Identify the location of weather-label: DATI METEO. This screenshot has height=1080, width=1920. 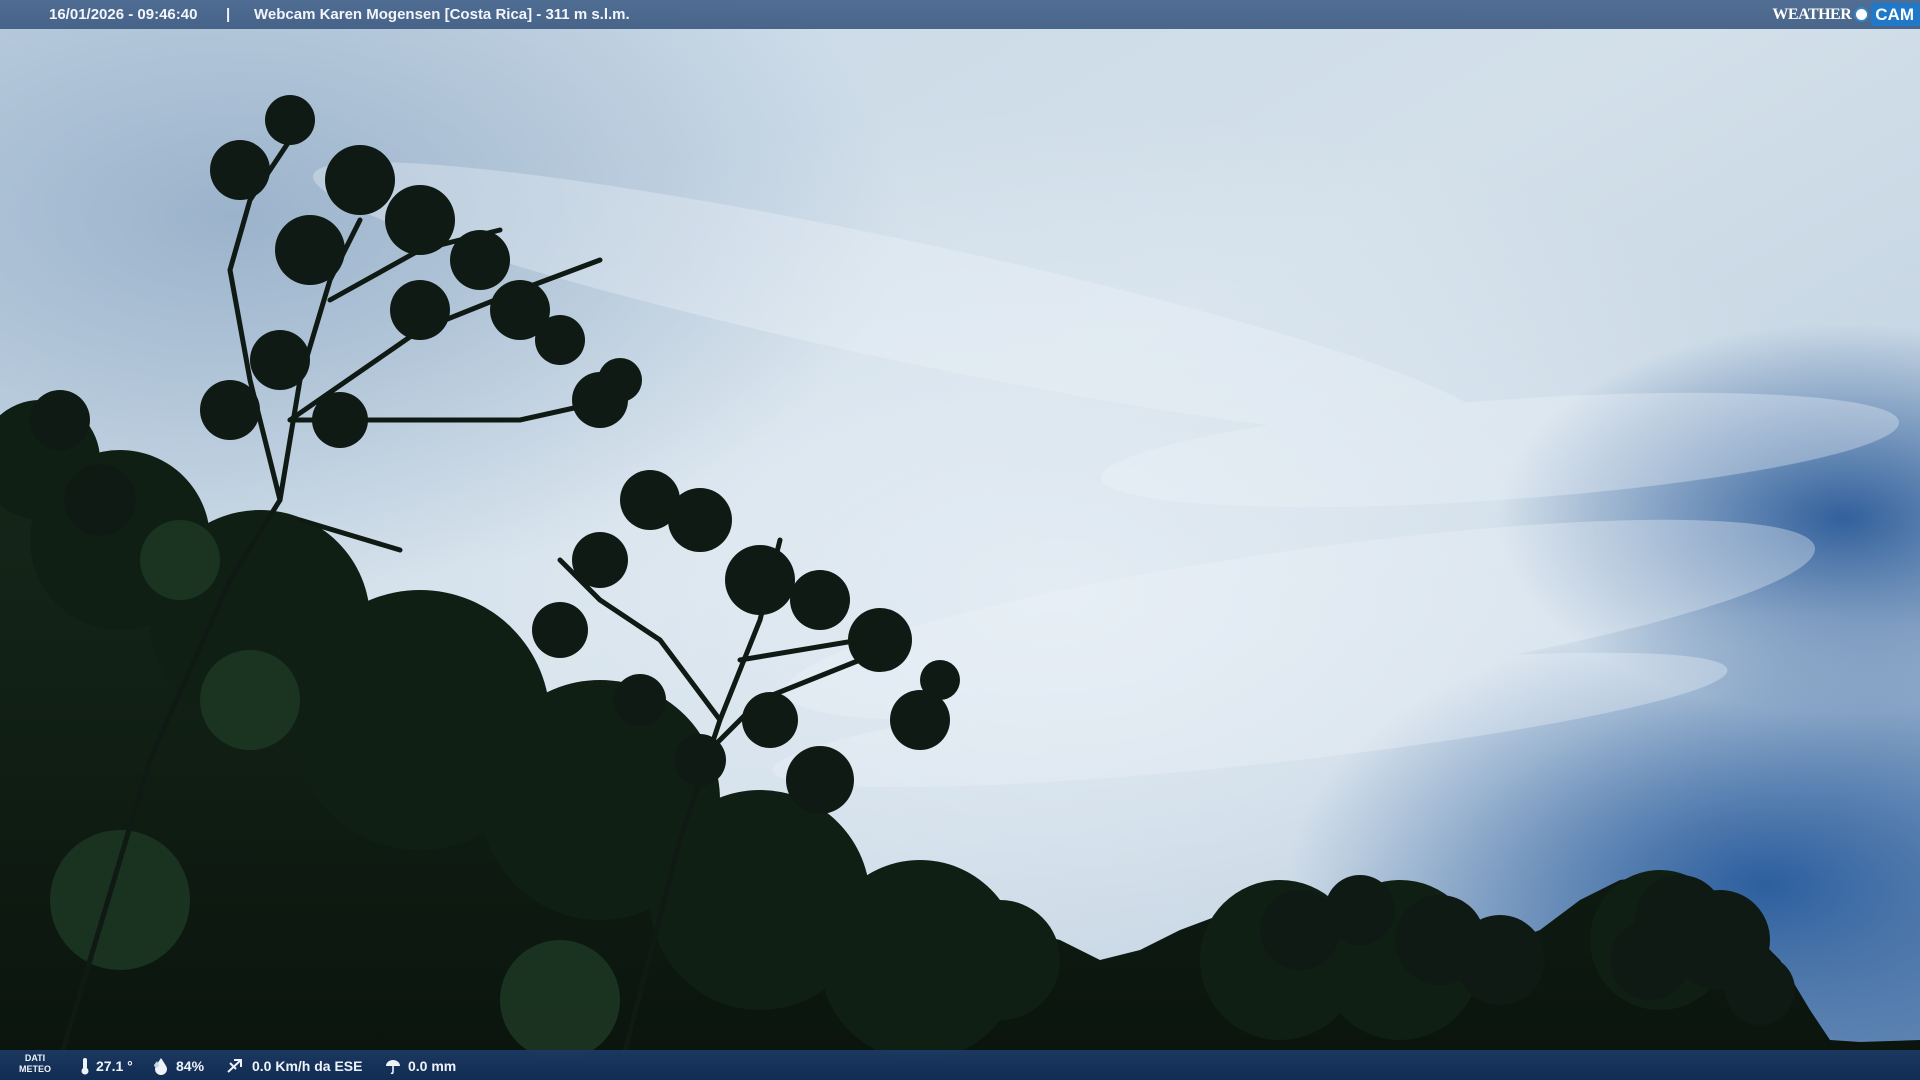
(35, 1064).